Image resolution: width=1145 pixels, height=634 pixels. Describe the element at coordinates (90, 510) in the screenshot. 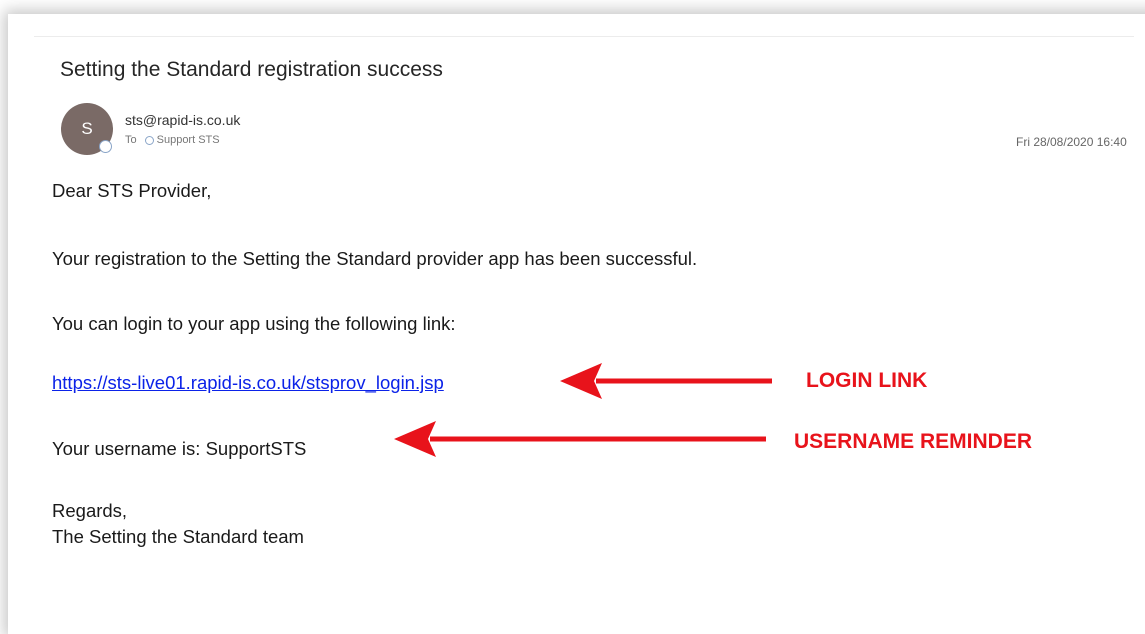

I see `closing-text: Regards,` at that location.